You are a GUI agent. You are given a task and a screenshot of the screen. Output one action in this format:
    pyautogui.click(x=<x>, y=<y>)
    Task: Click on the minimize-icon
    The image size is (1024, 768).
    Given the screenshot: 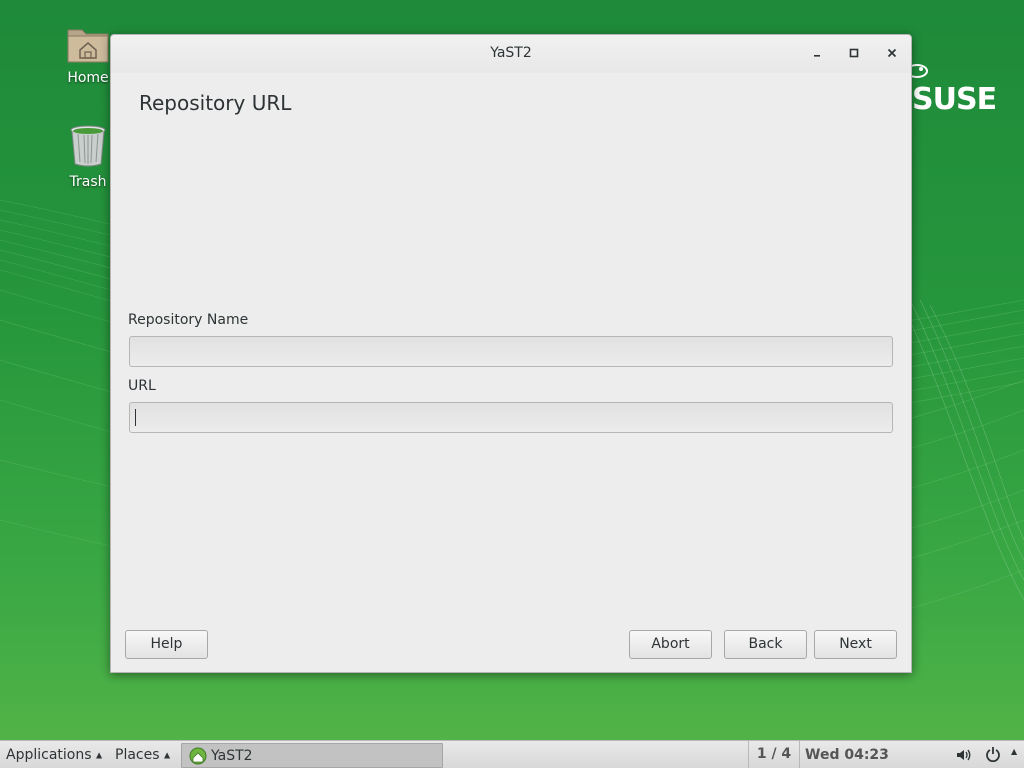 What is the action you would take?
    pyautogui.click(x=817, y=56)
    